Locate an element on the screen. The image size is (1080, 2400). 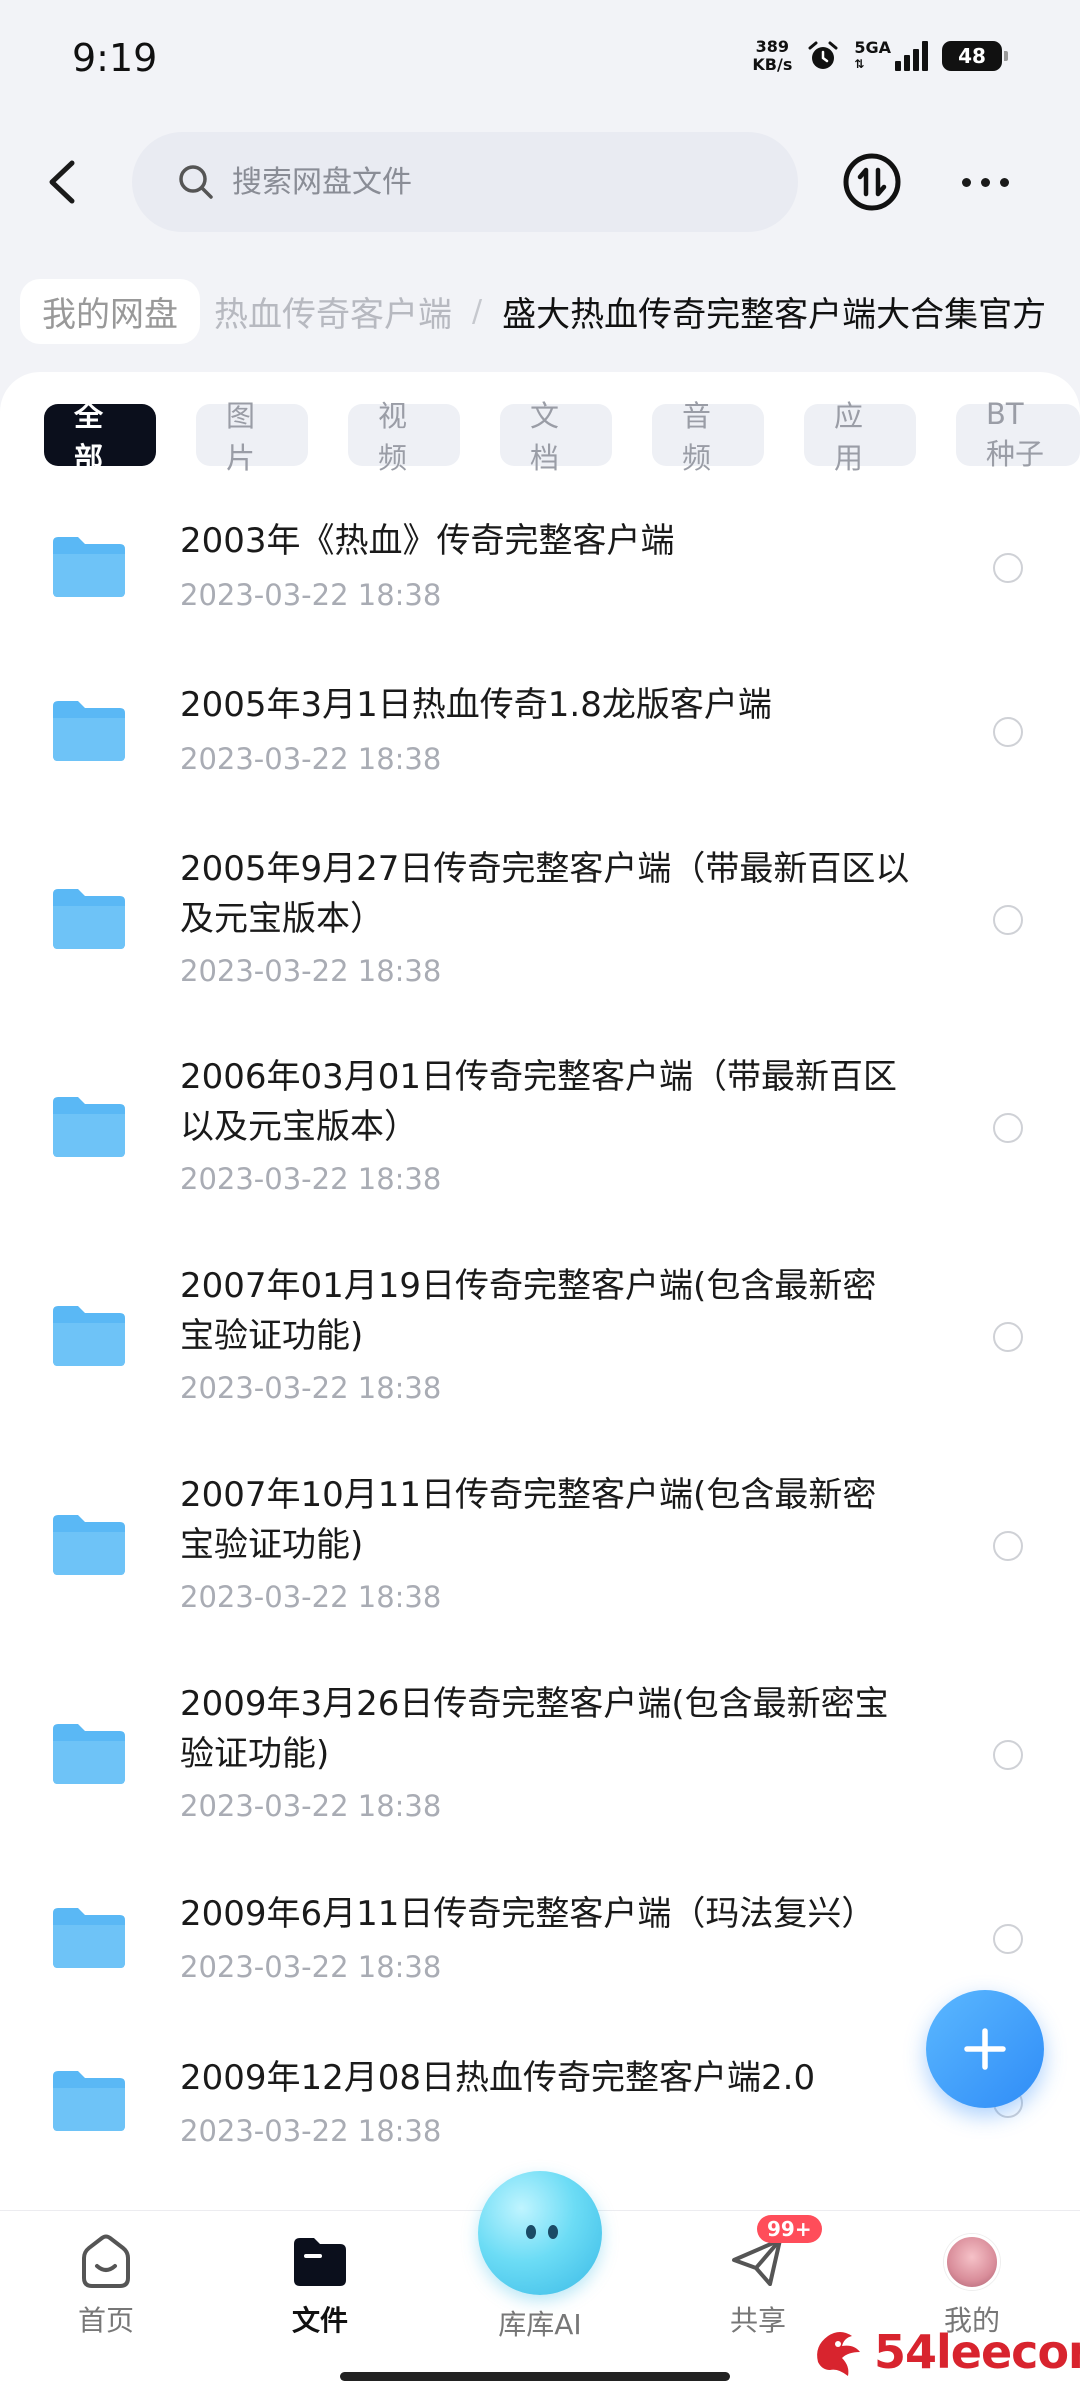
file-name: 2005年9月27日传奇完整客户端（带最新百区以及元宝版本） is located at coordinates (545, 894).